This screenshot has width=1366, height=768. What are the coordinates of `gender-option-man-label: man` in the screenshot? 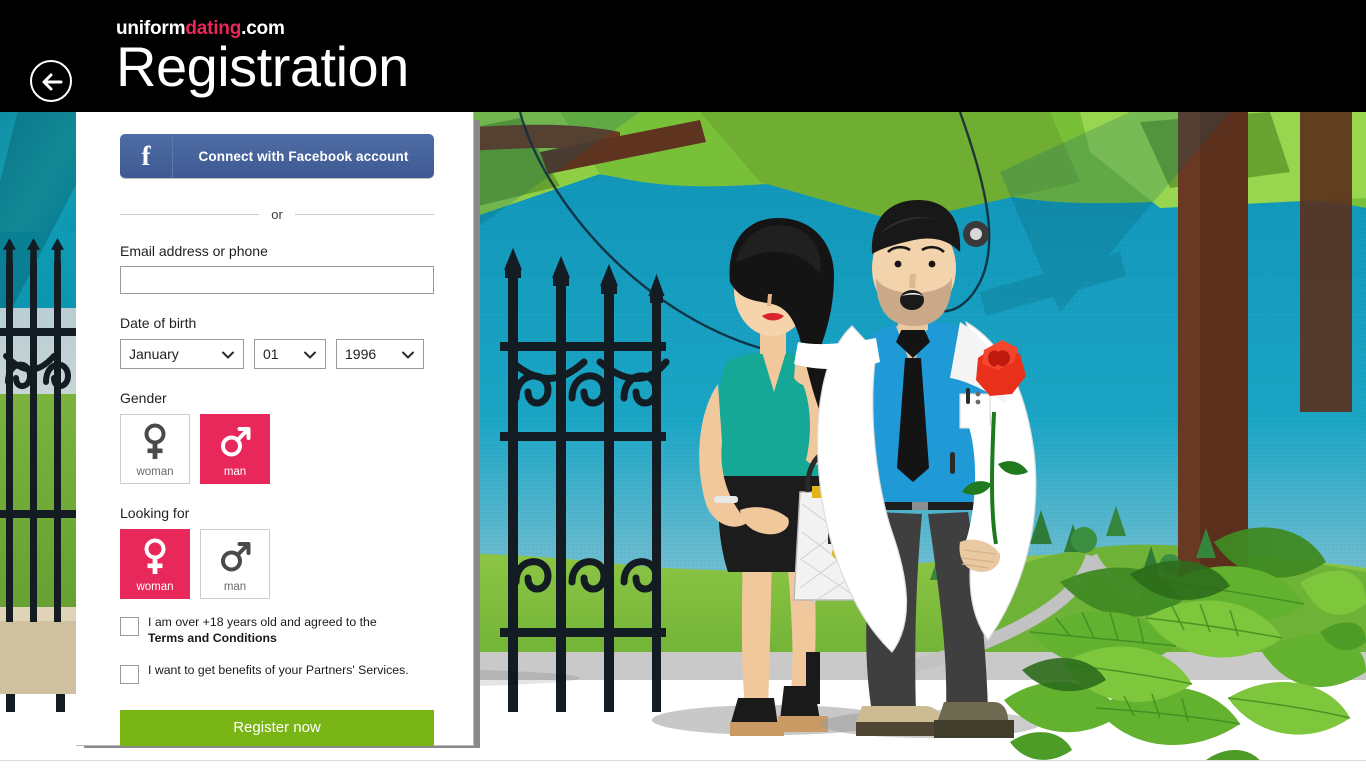 It's located at (235, 472).